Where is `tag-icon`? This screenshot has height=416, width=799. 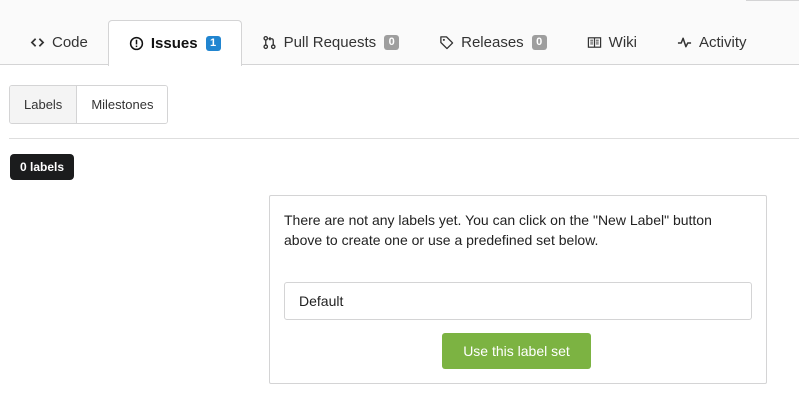 tag-icon is located at coordinates (447, 43).